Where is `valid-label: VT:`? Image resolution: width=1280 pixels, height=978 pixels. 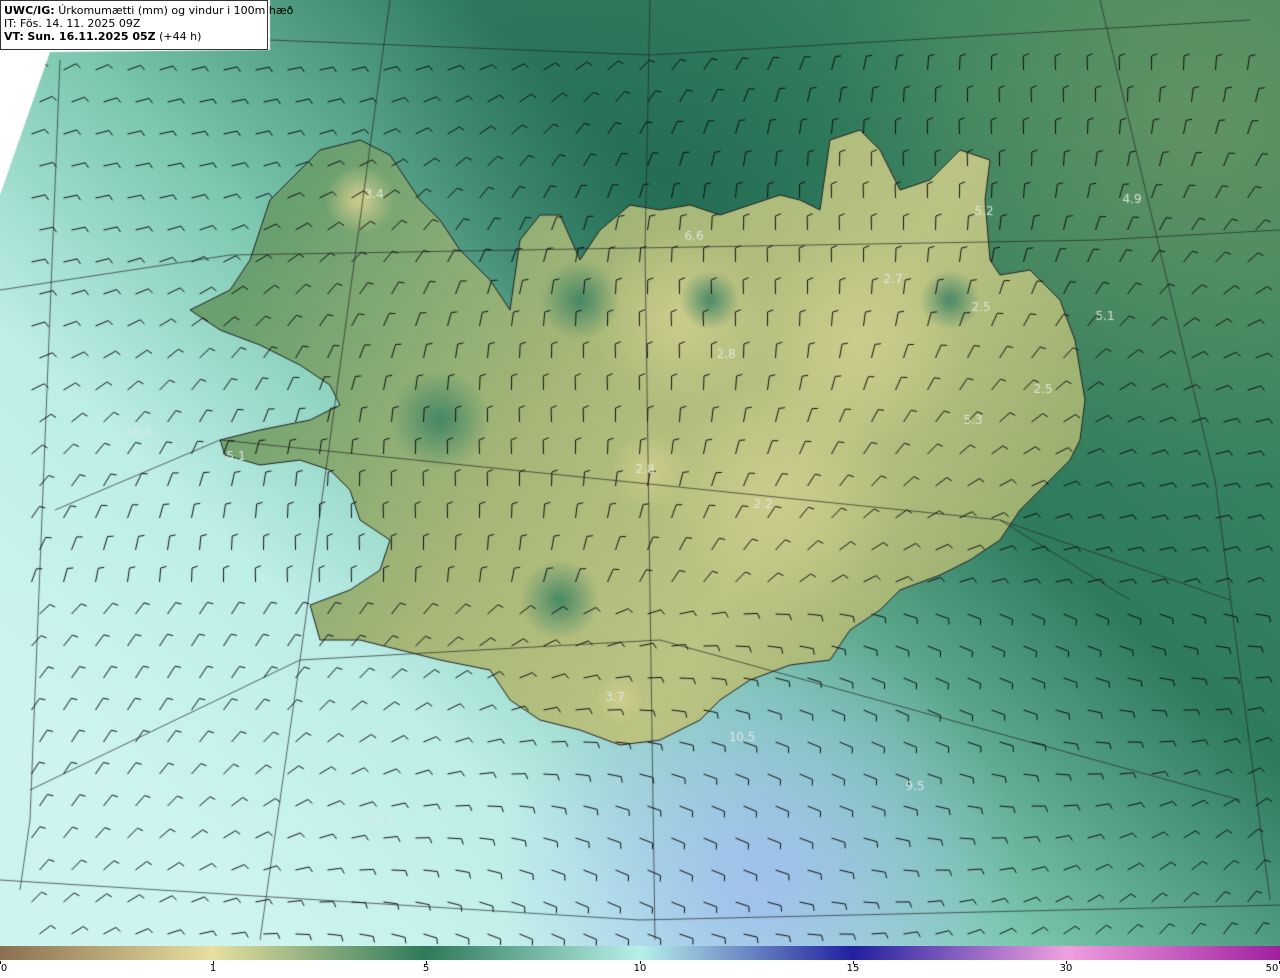 valid-label: VT: is located at coordinates (14, 36).